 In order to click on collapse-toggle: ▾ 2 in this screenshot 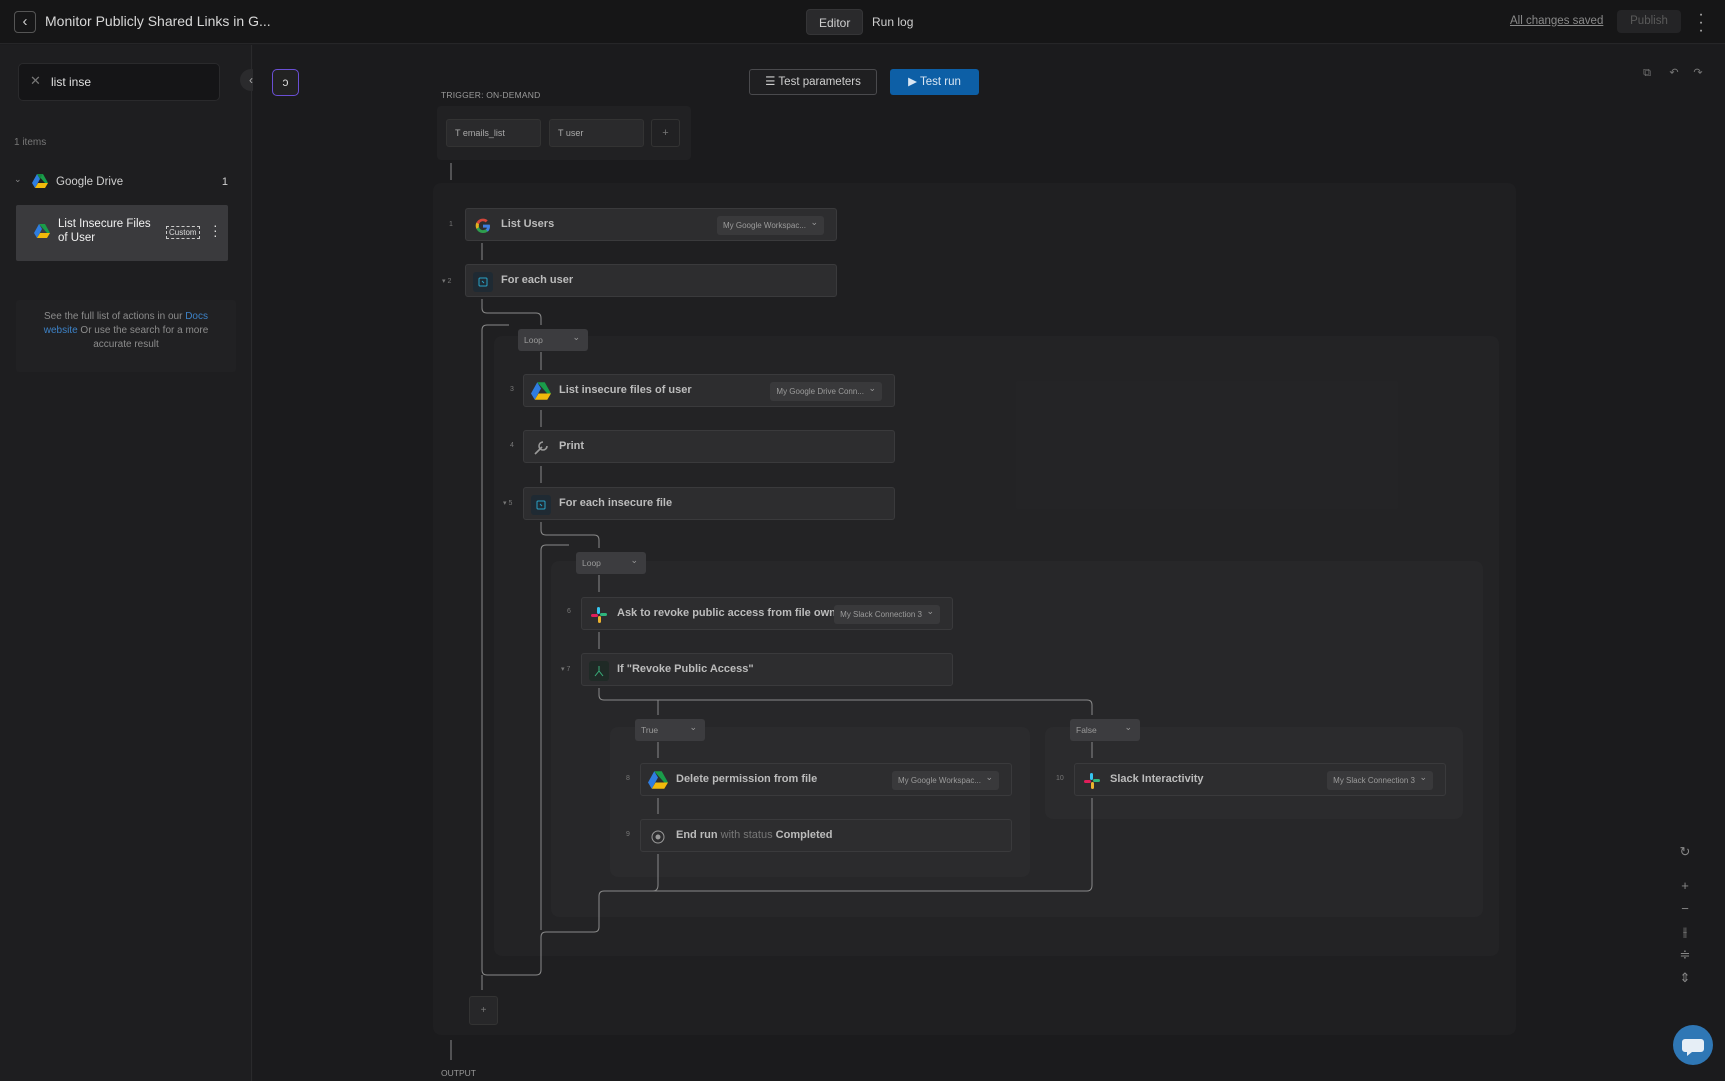, I will do `click(446, 281)`.